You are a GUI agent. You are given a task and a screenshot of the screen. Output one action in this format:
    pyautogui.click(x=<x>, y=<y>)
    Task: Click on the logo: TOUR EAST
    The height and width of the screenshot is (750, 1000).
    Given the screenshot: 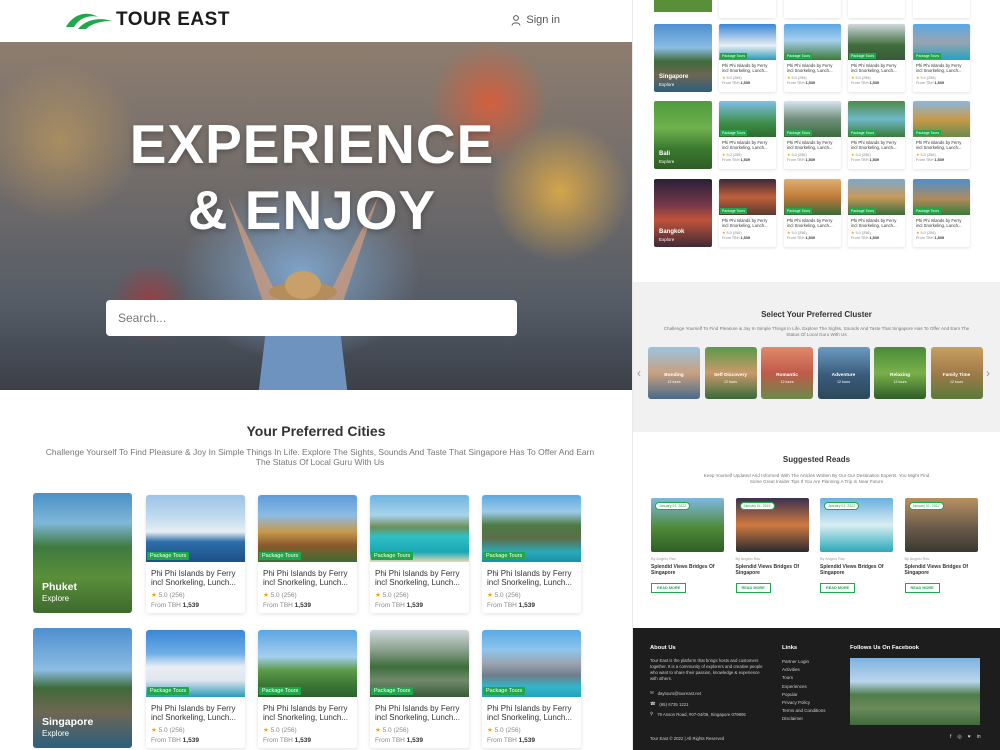 What is the action you would take?
    pyautogui.click(x=147, y=20)
    